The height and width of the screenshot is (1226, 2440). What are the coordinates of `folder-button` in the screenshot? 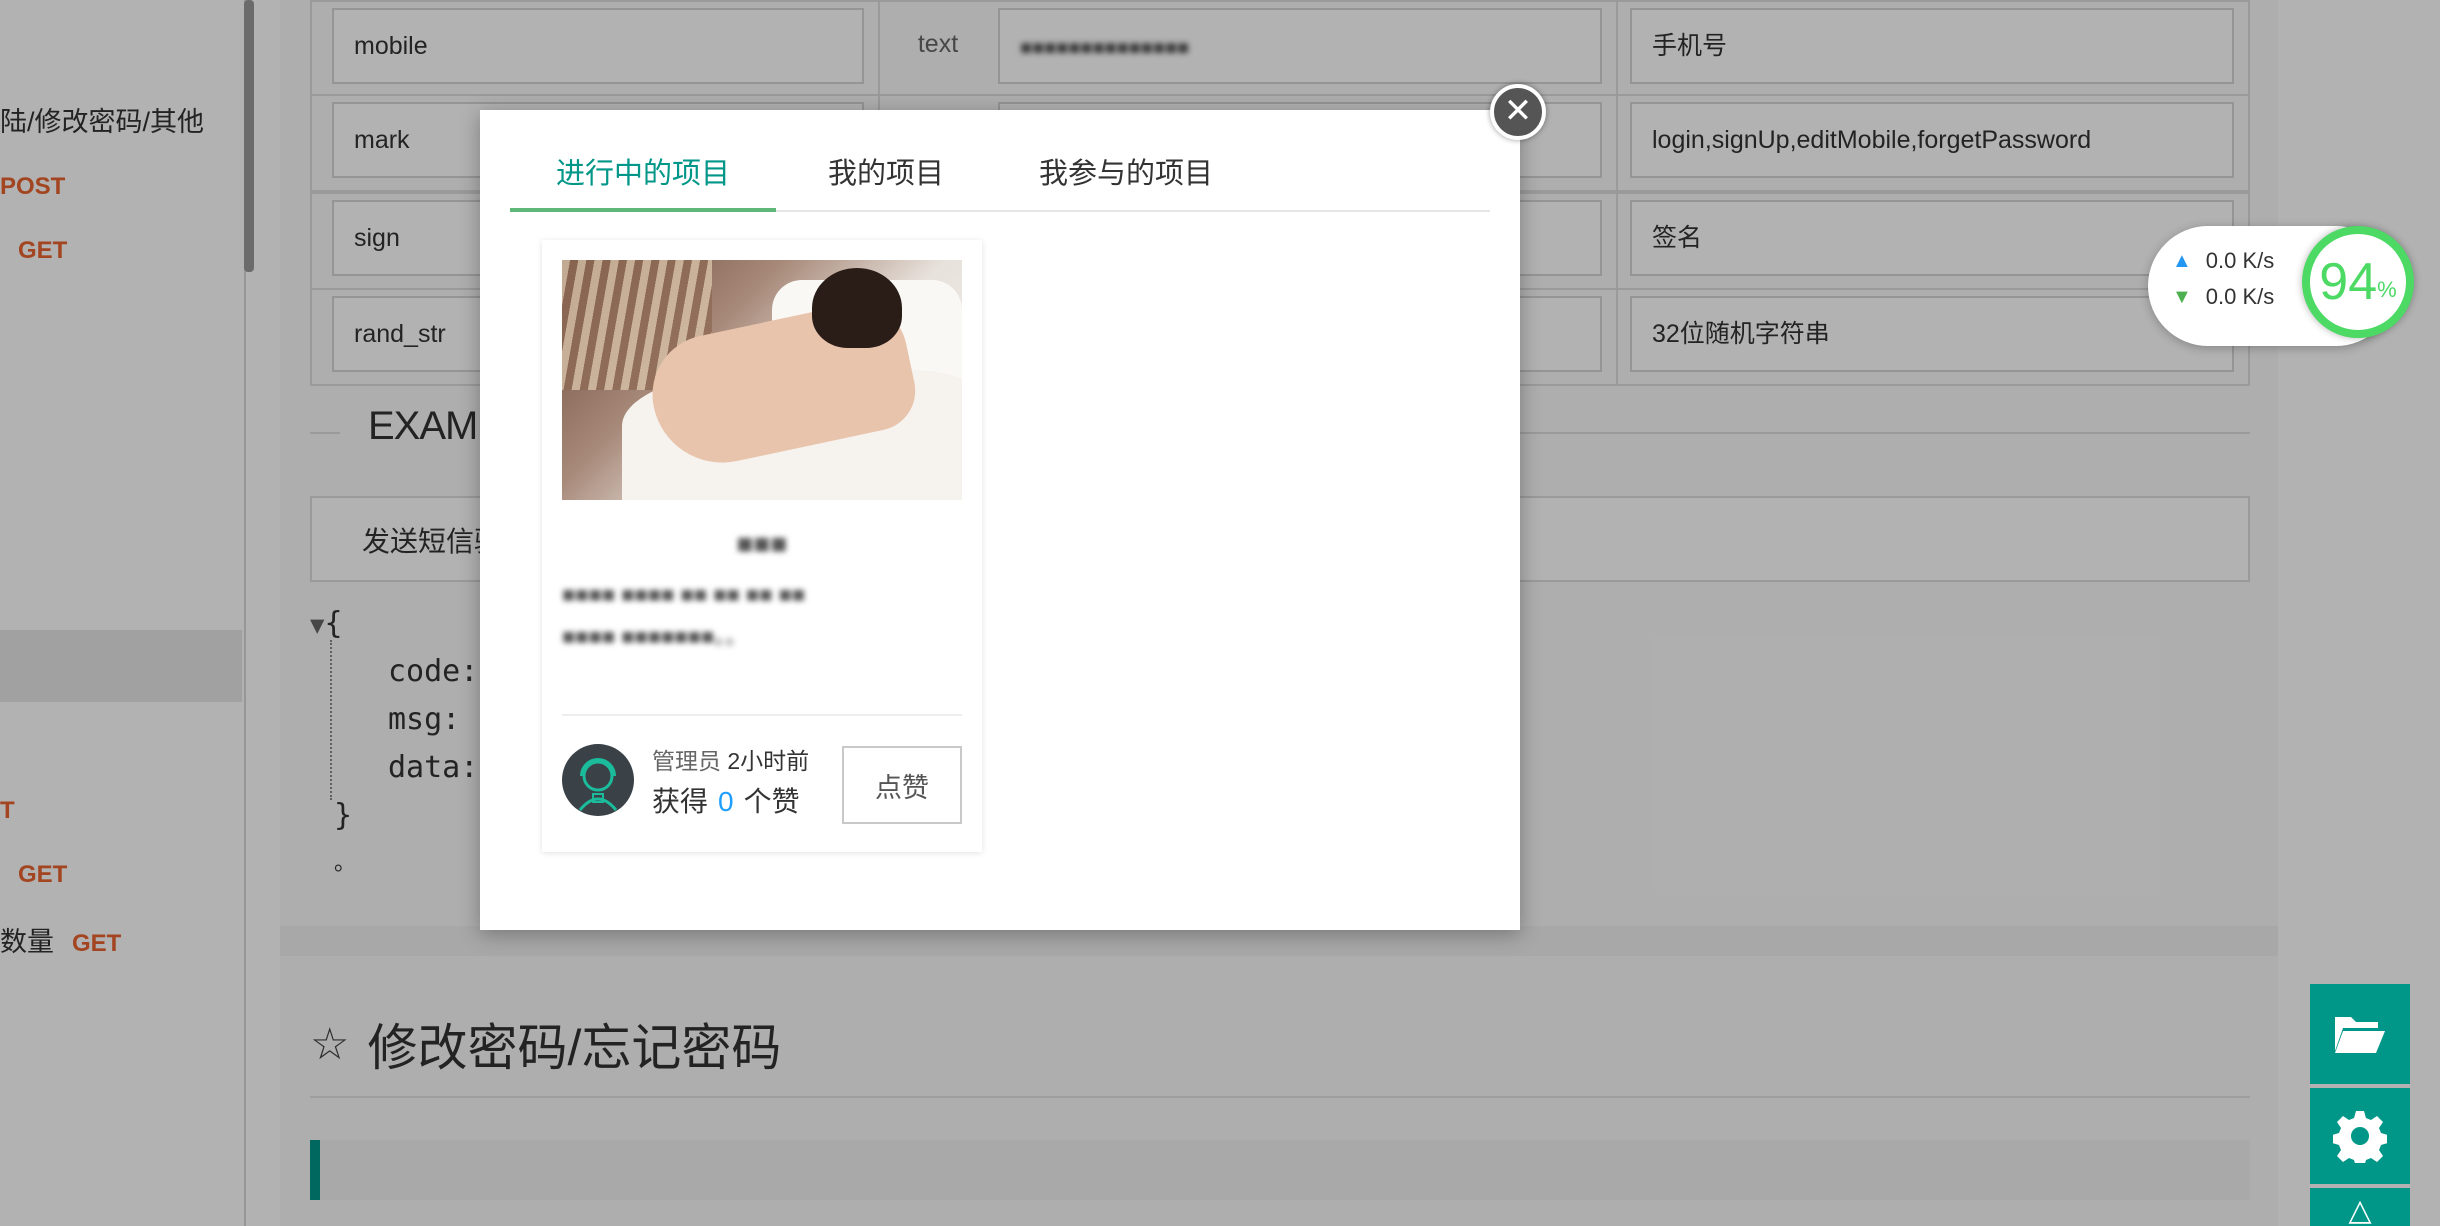 It's located at (2360, 1034).